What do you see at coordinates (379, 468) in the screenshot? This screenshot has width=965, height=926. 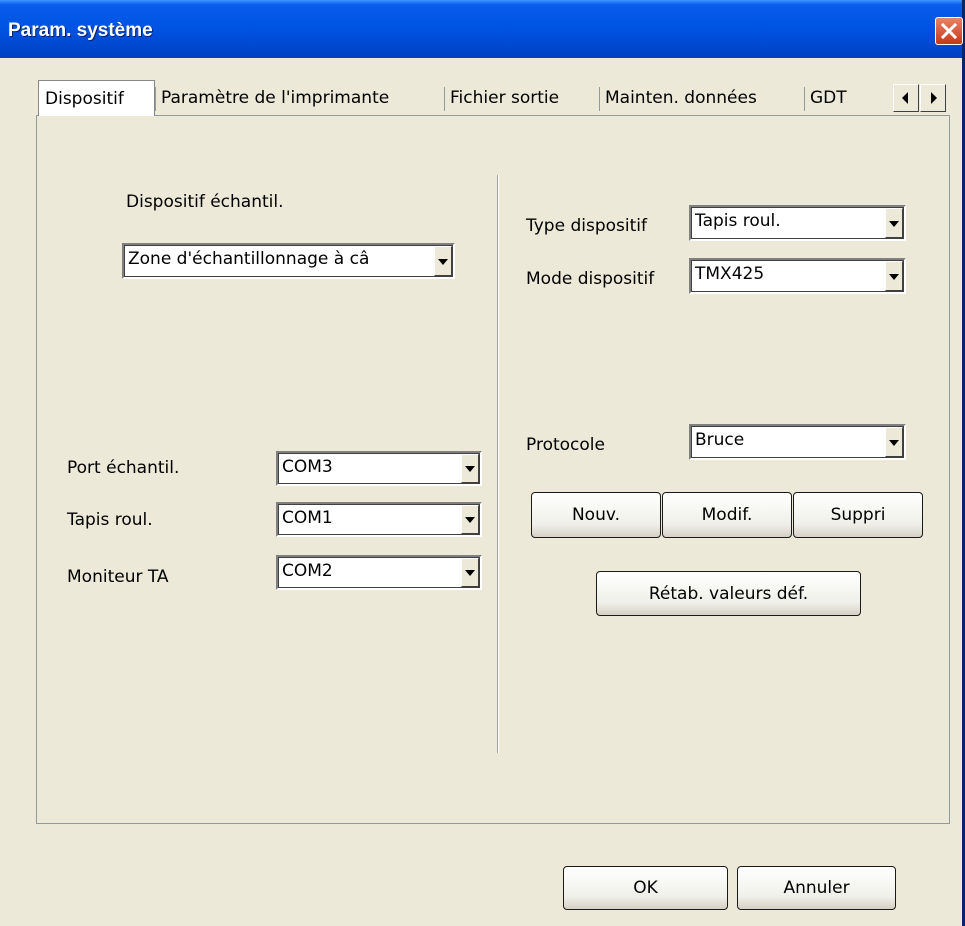 I see `sample-port-select: COM3` at bounding box center [379, 468].